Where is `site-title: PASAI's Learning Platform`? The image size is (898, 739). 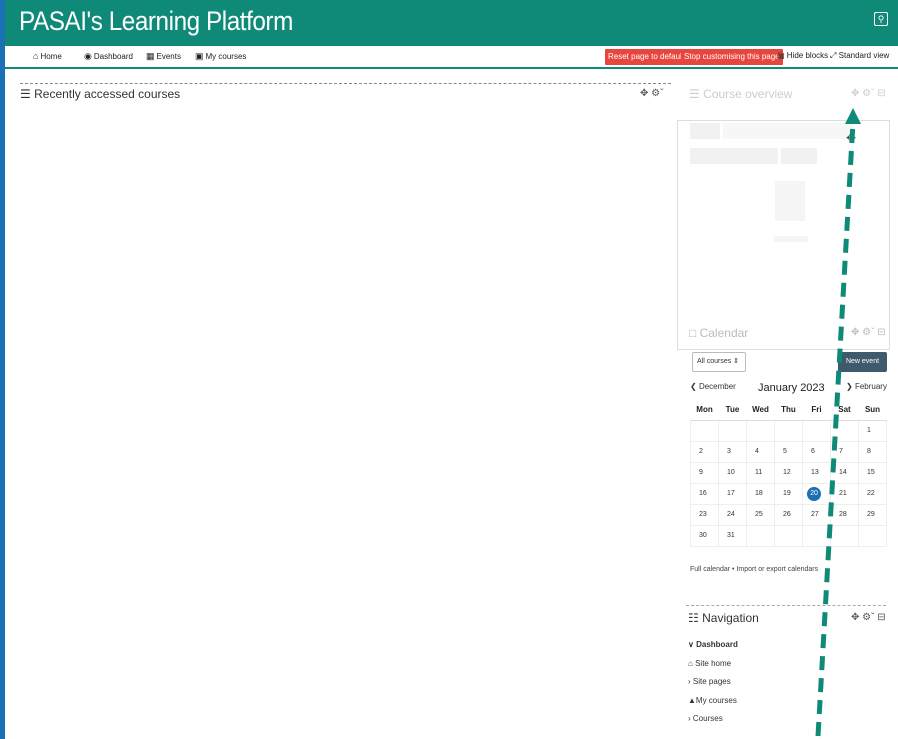
site-title: PASAI's Learning Platform is located at coordinates (156, 21).